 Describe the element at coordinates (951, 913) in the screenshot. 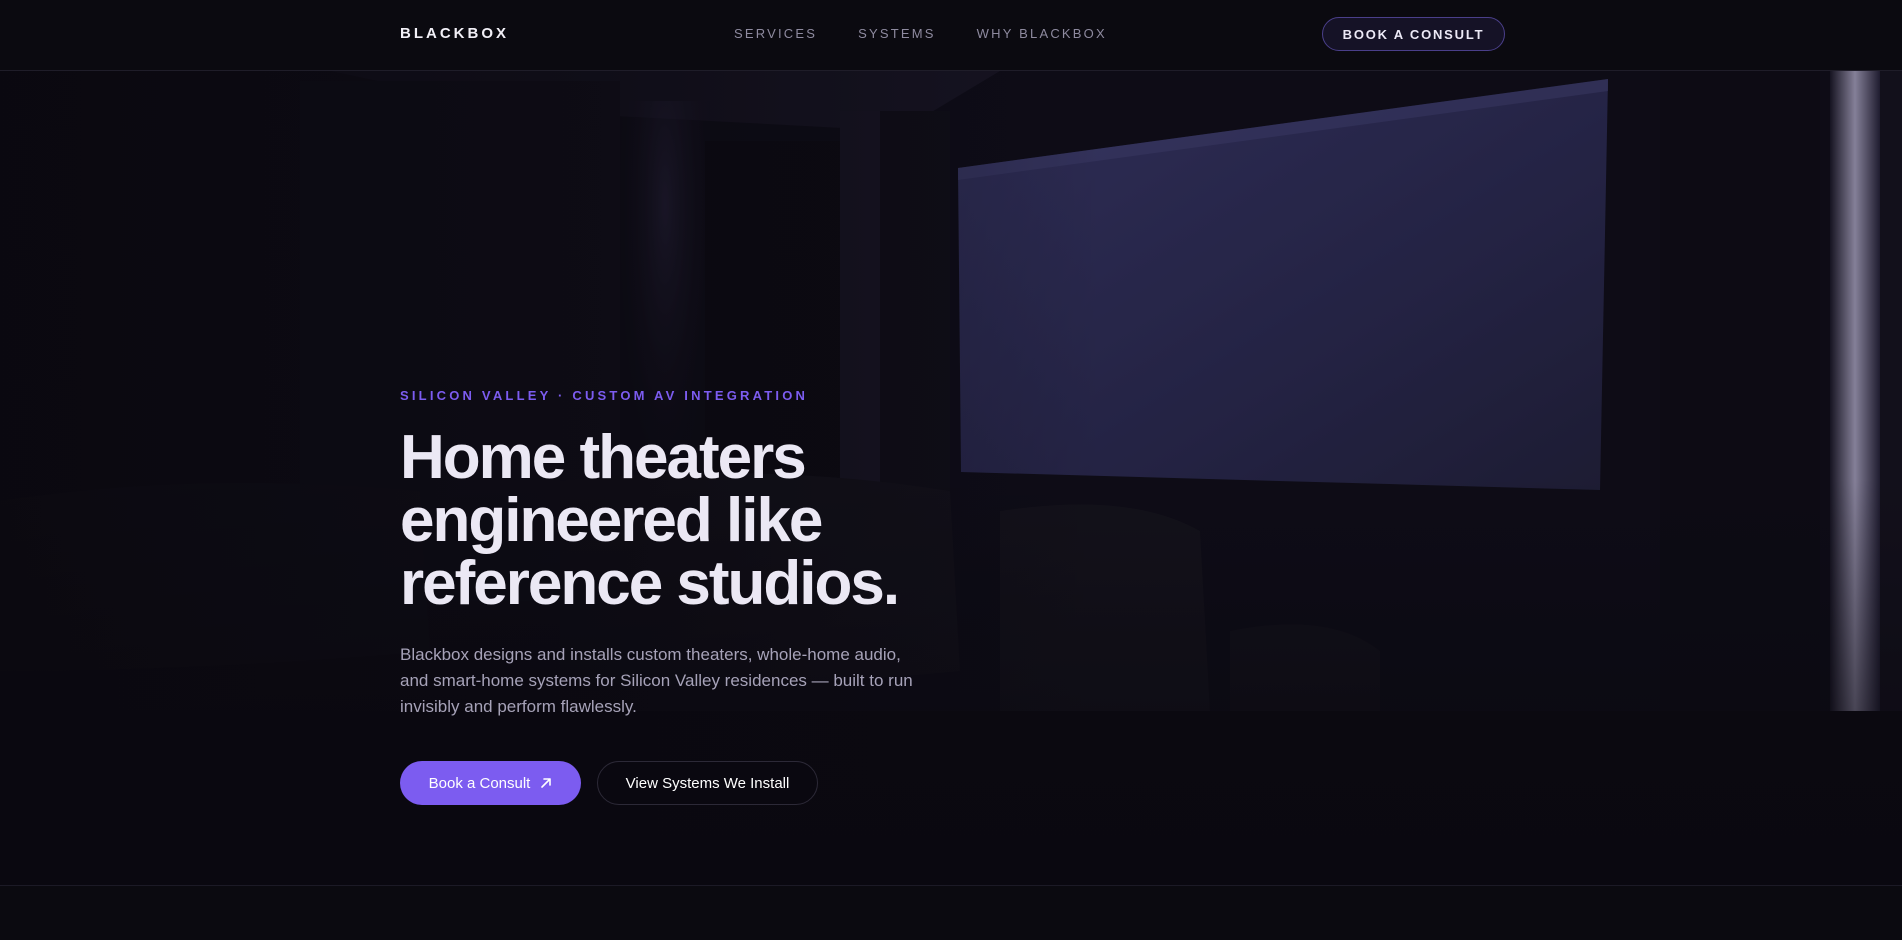

I see `next-section` at that location.